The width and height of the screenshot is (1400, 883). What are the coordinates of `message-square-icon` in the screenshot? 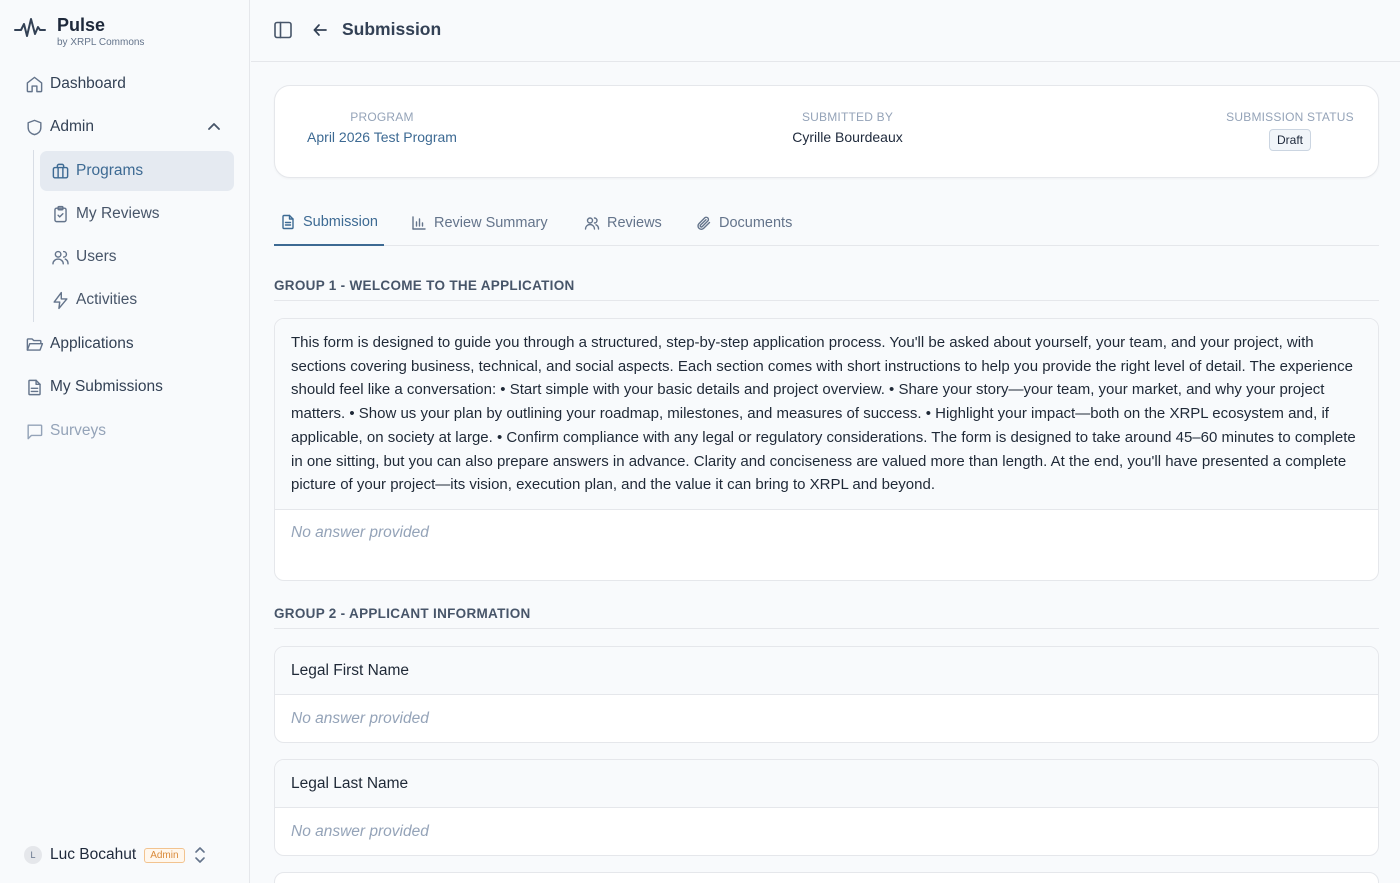 It's located at (34, 431).